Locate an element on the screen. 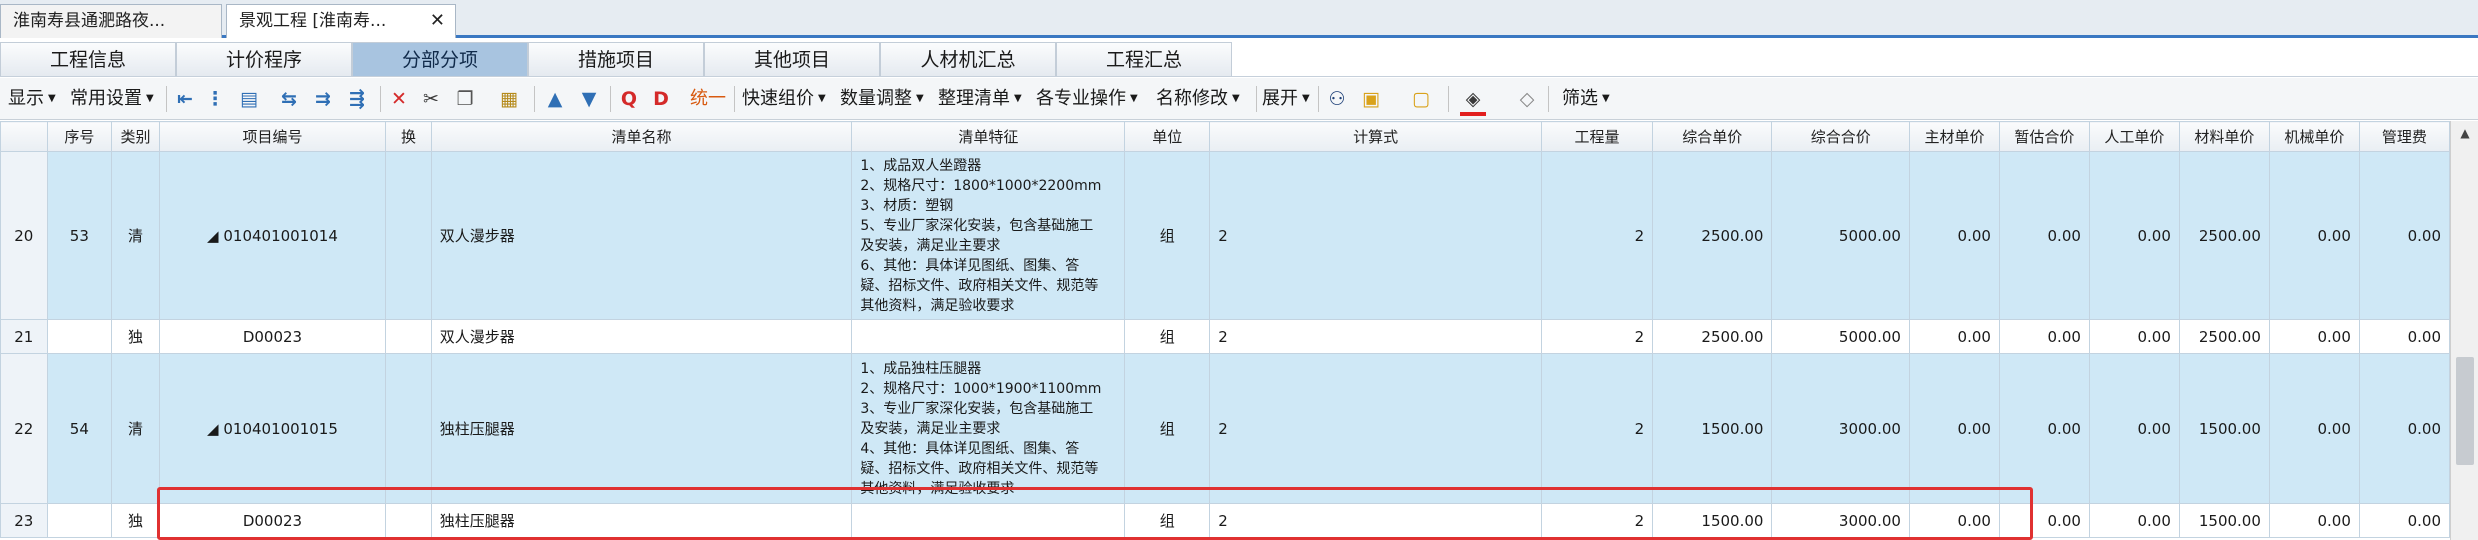 The height and width of the screenshot is (540, 2478). quick-price-menu: 快速组价 ▼ is located at coordinates (784, 99).